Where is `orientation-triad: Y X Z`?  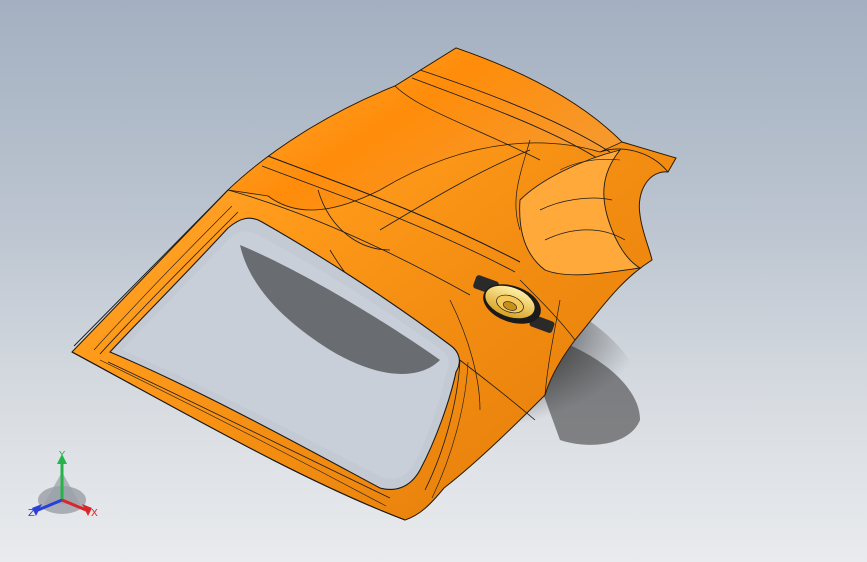 orientation-triad: Y X Z is located at coordinates (64, 486).